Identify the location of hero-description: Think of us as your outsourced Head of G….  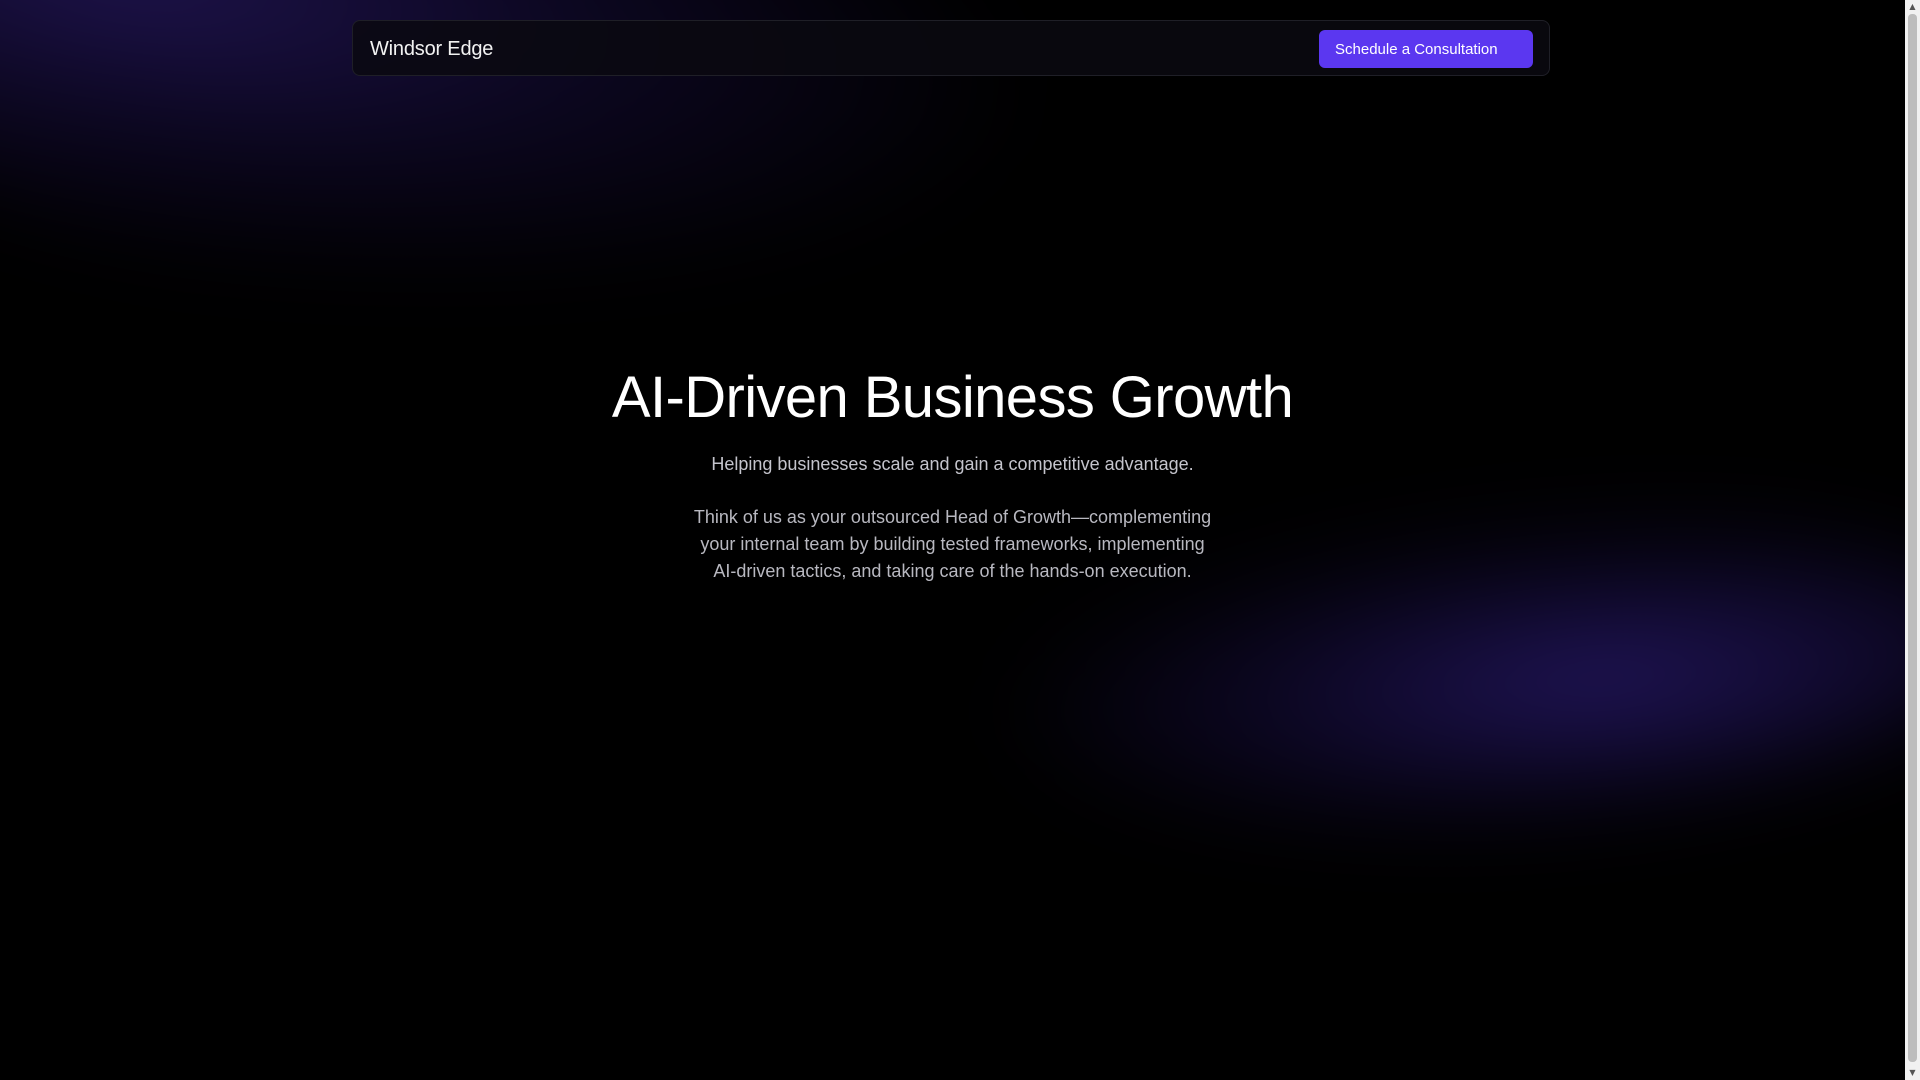
(952, 544).